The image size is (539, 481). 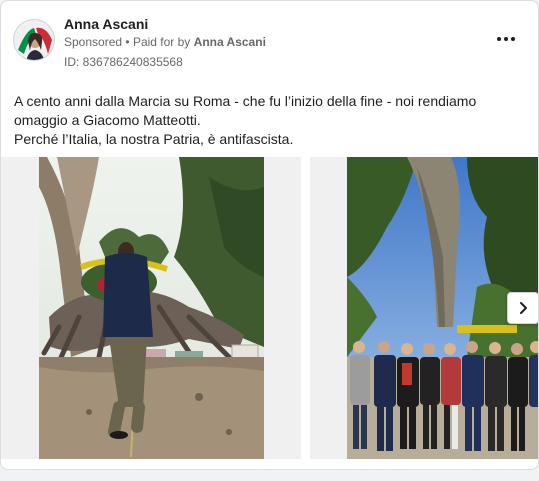 I want to click on more-options-button, so click(x=506, y=39).